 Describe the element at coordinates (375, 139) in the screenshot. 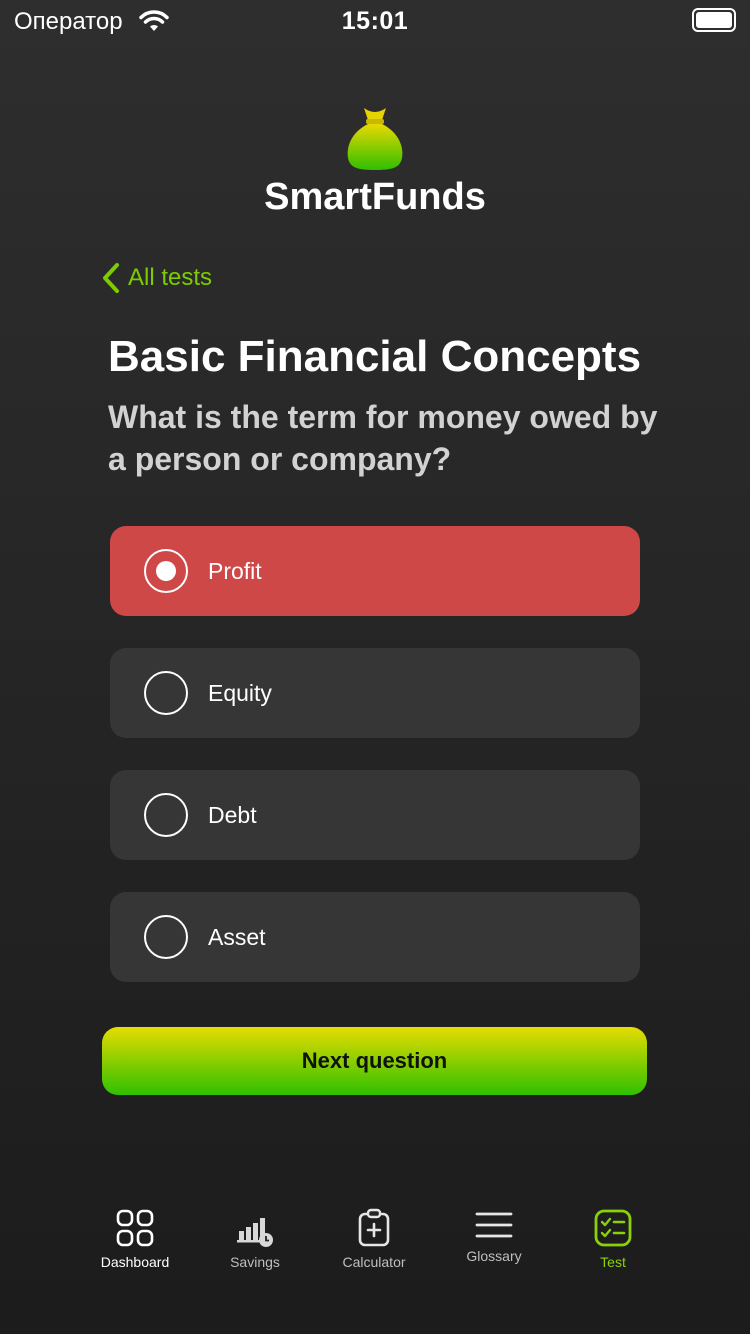

I see `money-bag-icon` at that location.